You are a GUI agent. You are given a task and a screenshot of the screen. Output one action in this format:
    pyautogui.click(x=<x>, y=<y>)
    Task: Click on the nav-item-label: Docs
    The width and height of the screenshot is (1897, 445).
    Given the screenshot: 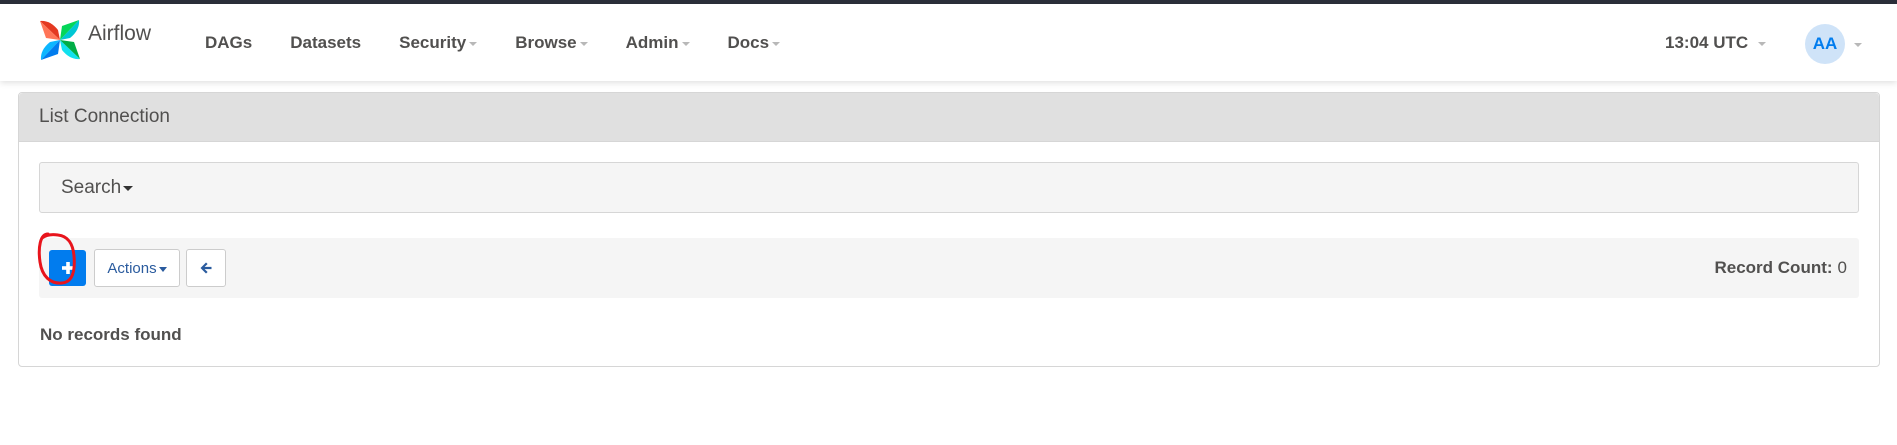 What is the action you would take?
    pyautogui.click(x=748, y=42)
    